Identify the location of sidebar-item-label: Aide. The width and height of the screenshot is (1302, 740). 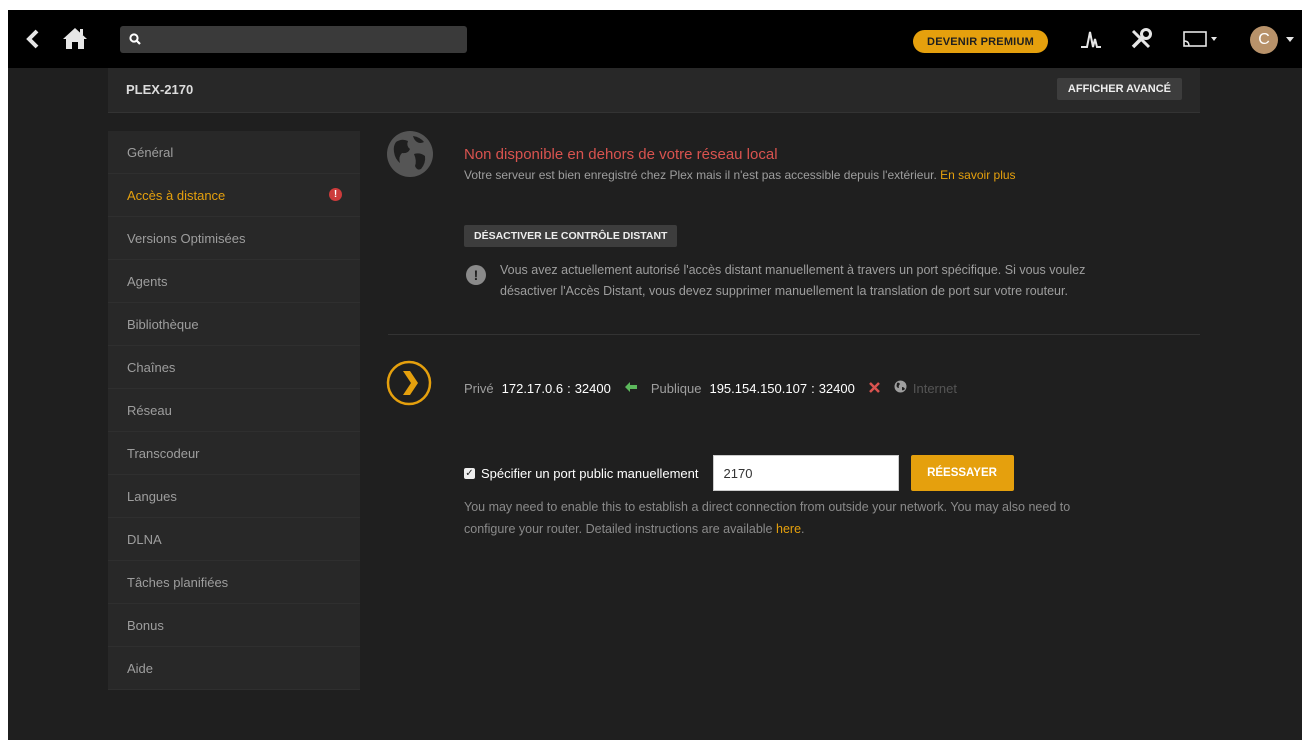
(140, 668).